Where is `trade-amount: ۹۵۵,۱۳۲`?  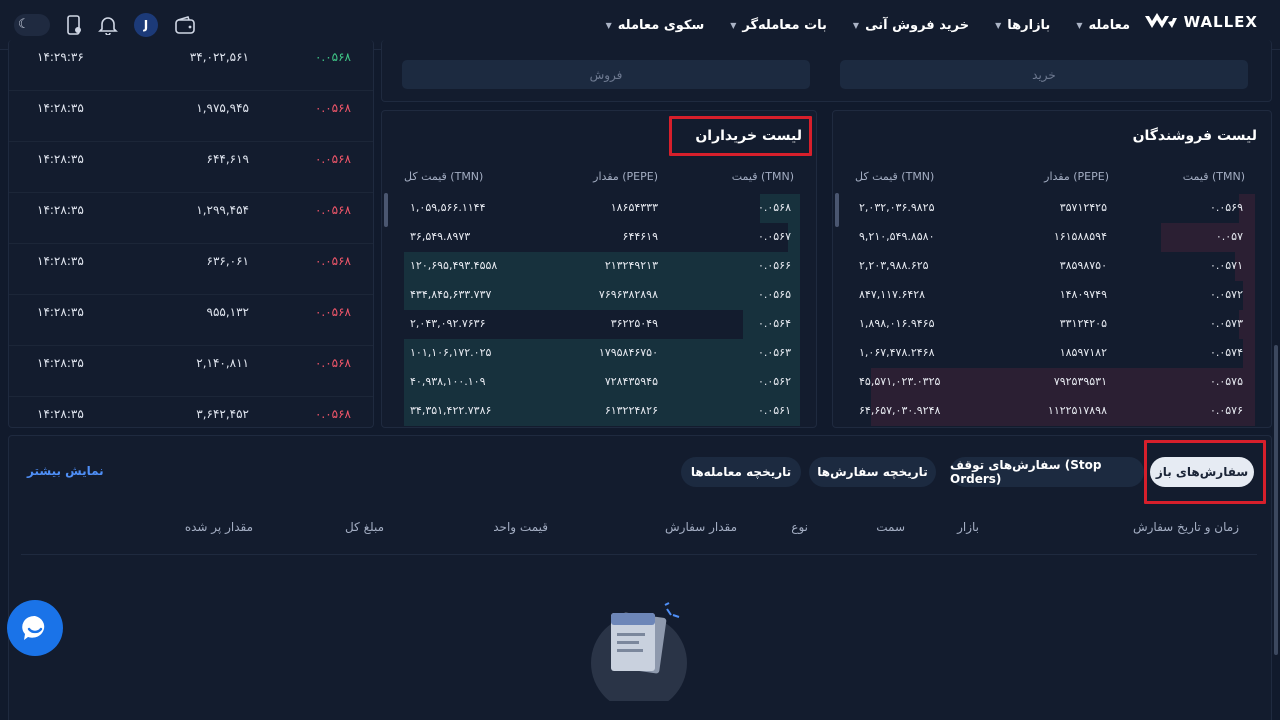 trade-amount: ۹۵۵,۱۳۲ is located at coordinates (228, 312).